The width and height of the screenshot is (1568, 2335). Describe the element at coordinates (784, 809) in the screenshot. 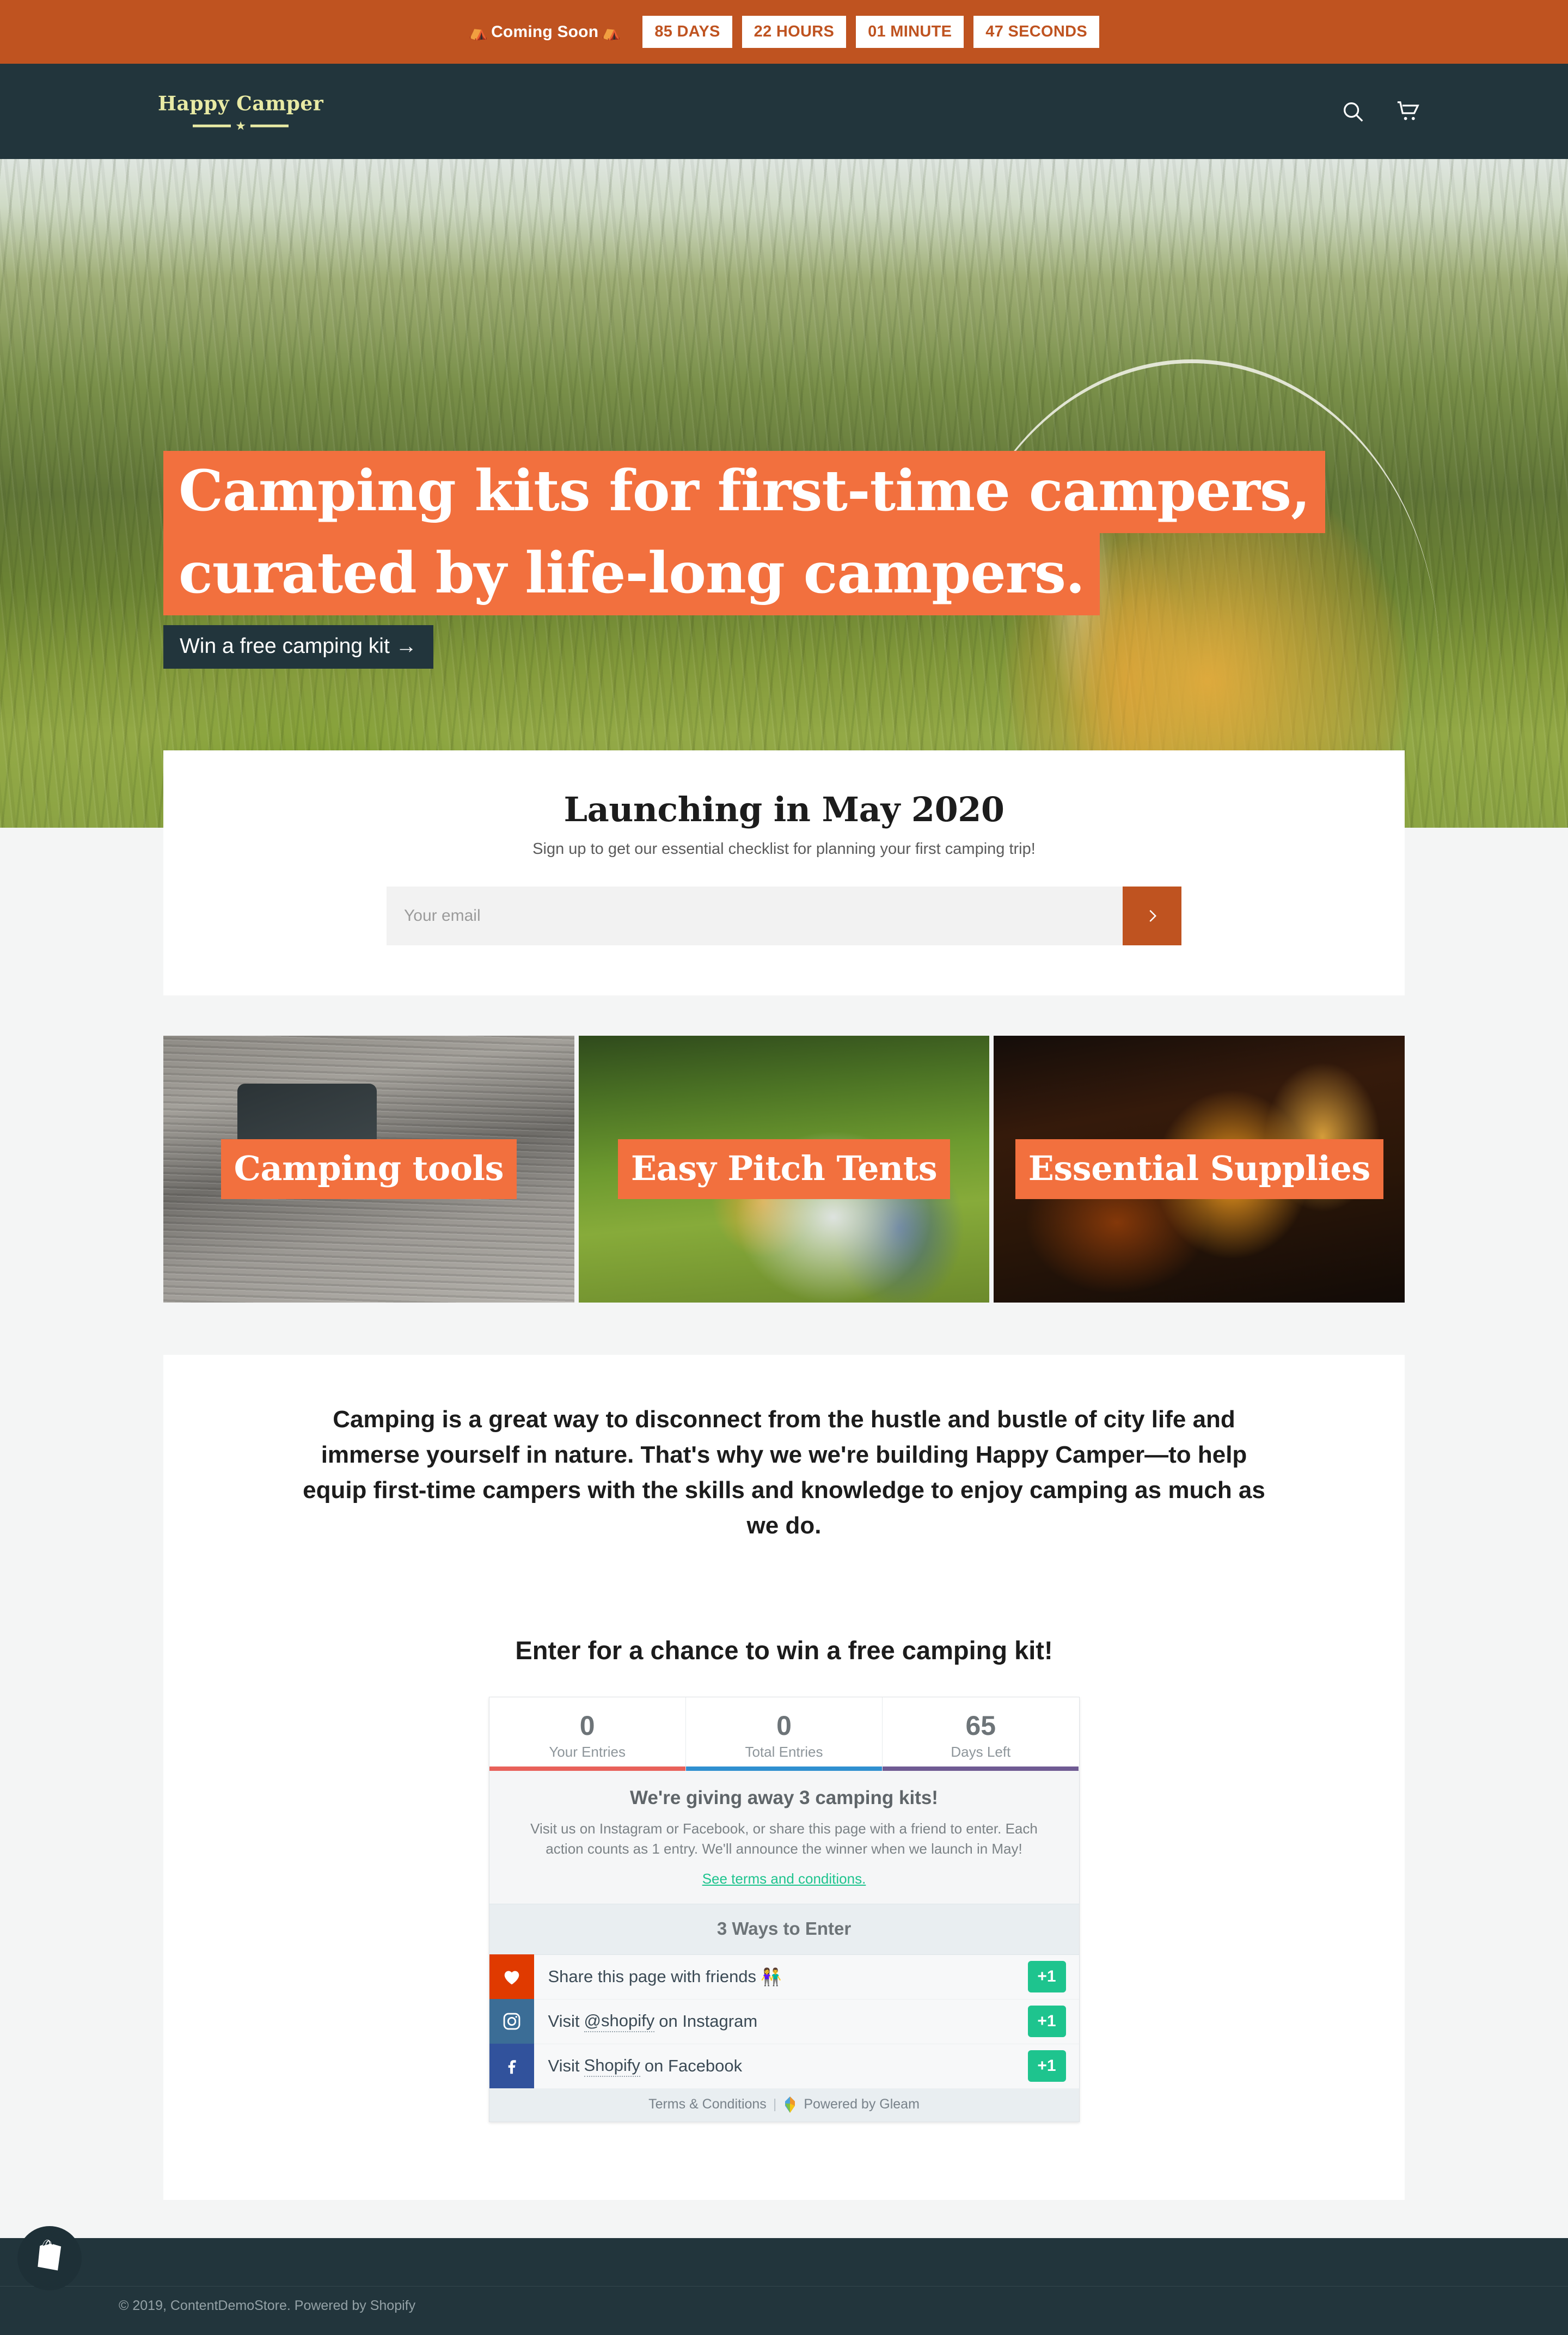

I see `signup-title: Launching in May 2020` at that location.